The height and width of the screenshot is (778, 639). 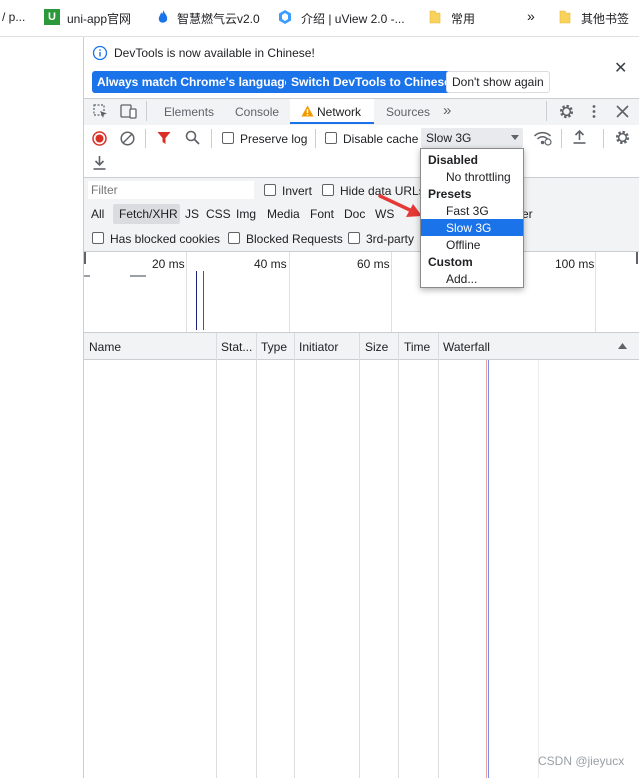 I want to click on bookmark-other: 其他书签, so click(x=605, y=18).